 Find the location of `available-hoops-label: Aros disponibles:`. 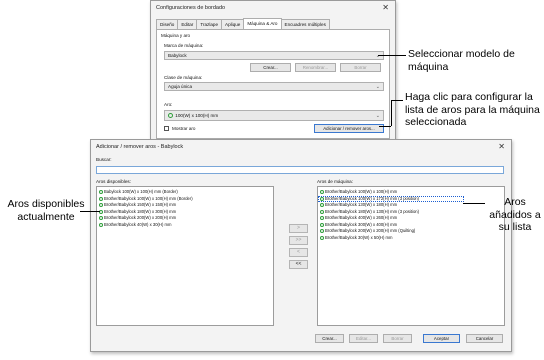

available-hoops-label: Aros disponibles: is located at coordinates (113, 181).